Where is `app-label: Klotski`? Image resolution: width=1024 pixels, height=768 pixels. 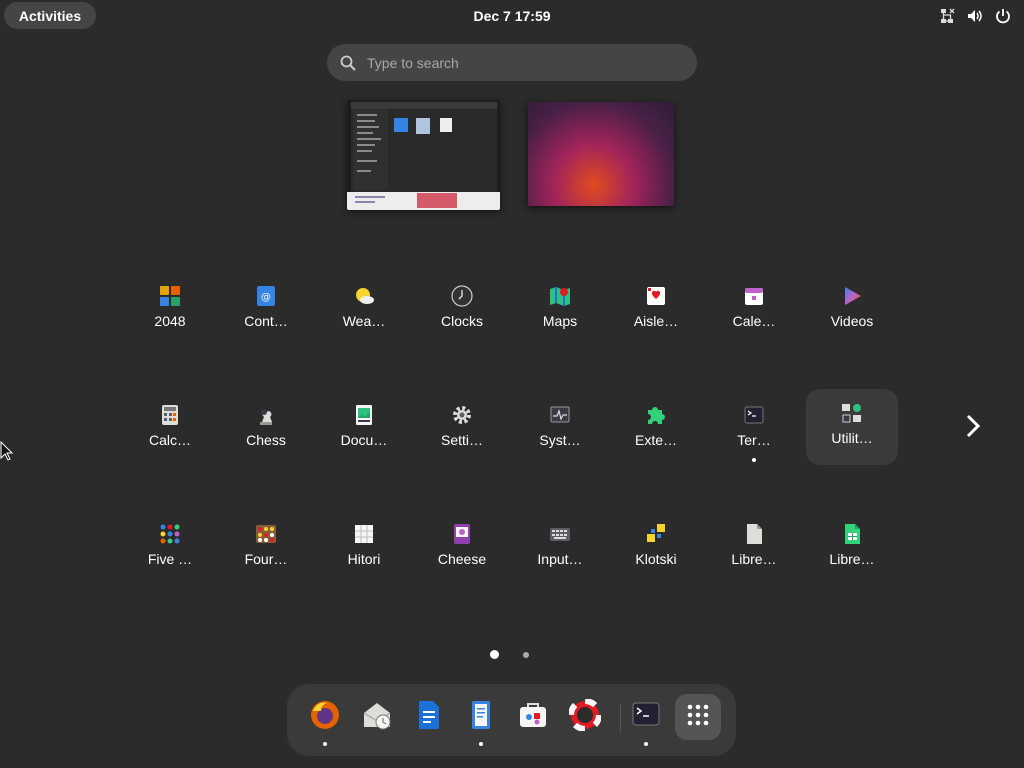 app-label: Klotski is located at coordinates (656, 559).